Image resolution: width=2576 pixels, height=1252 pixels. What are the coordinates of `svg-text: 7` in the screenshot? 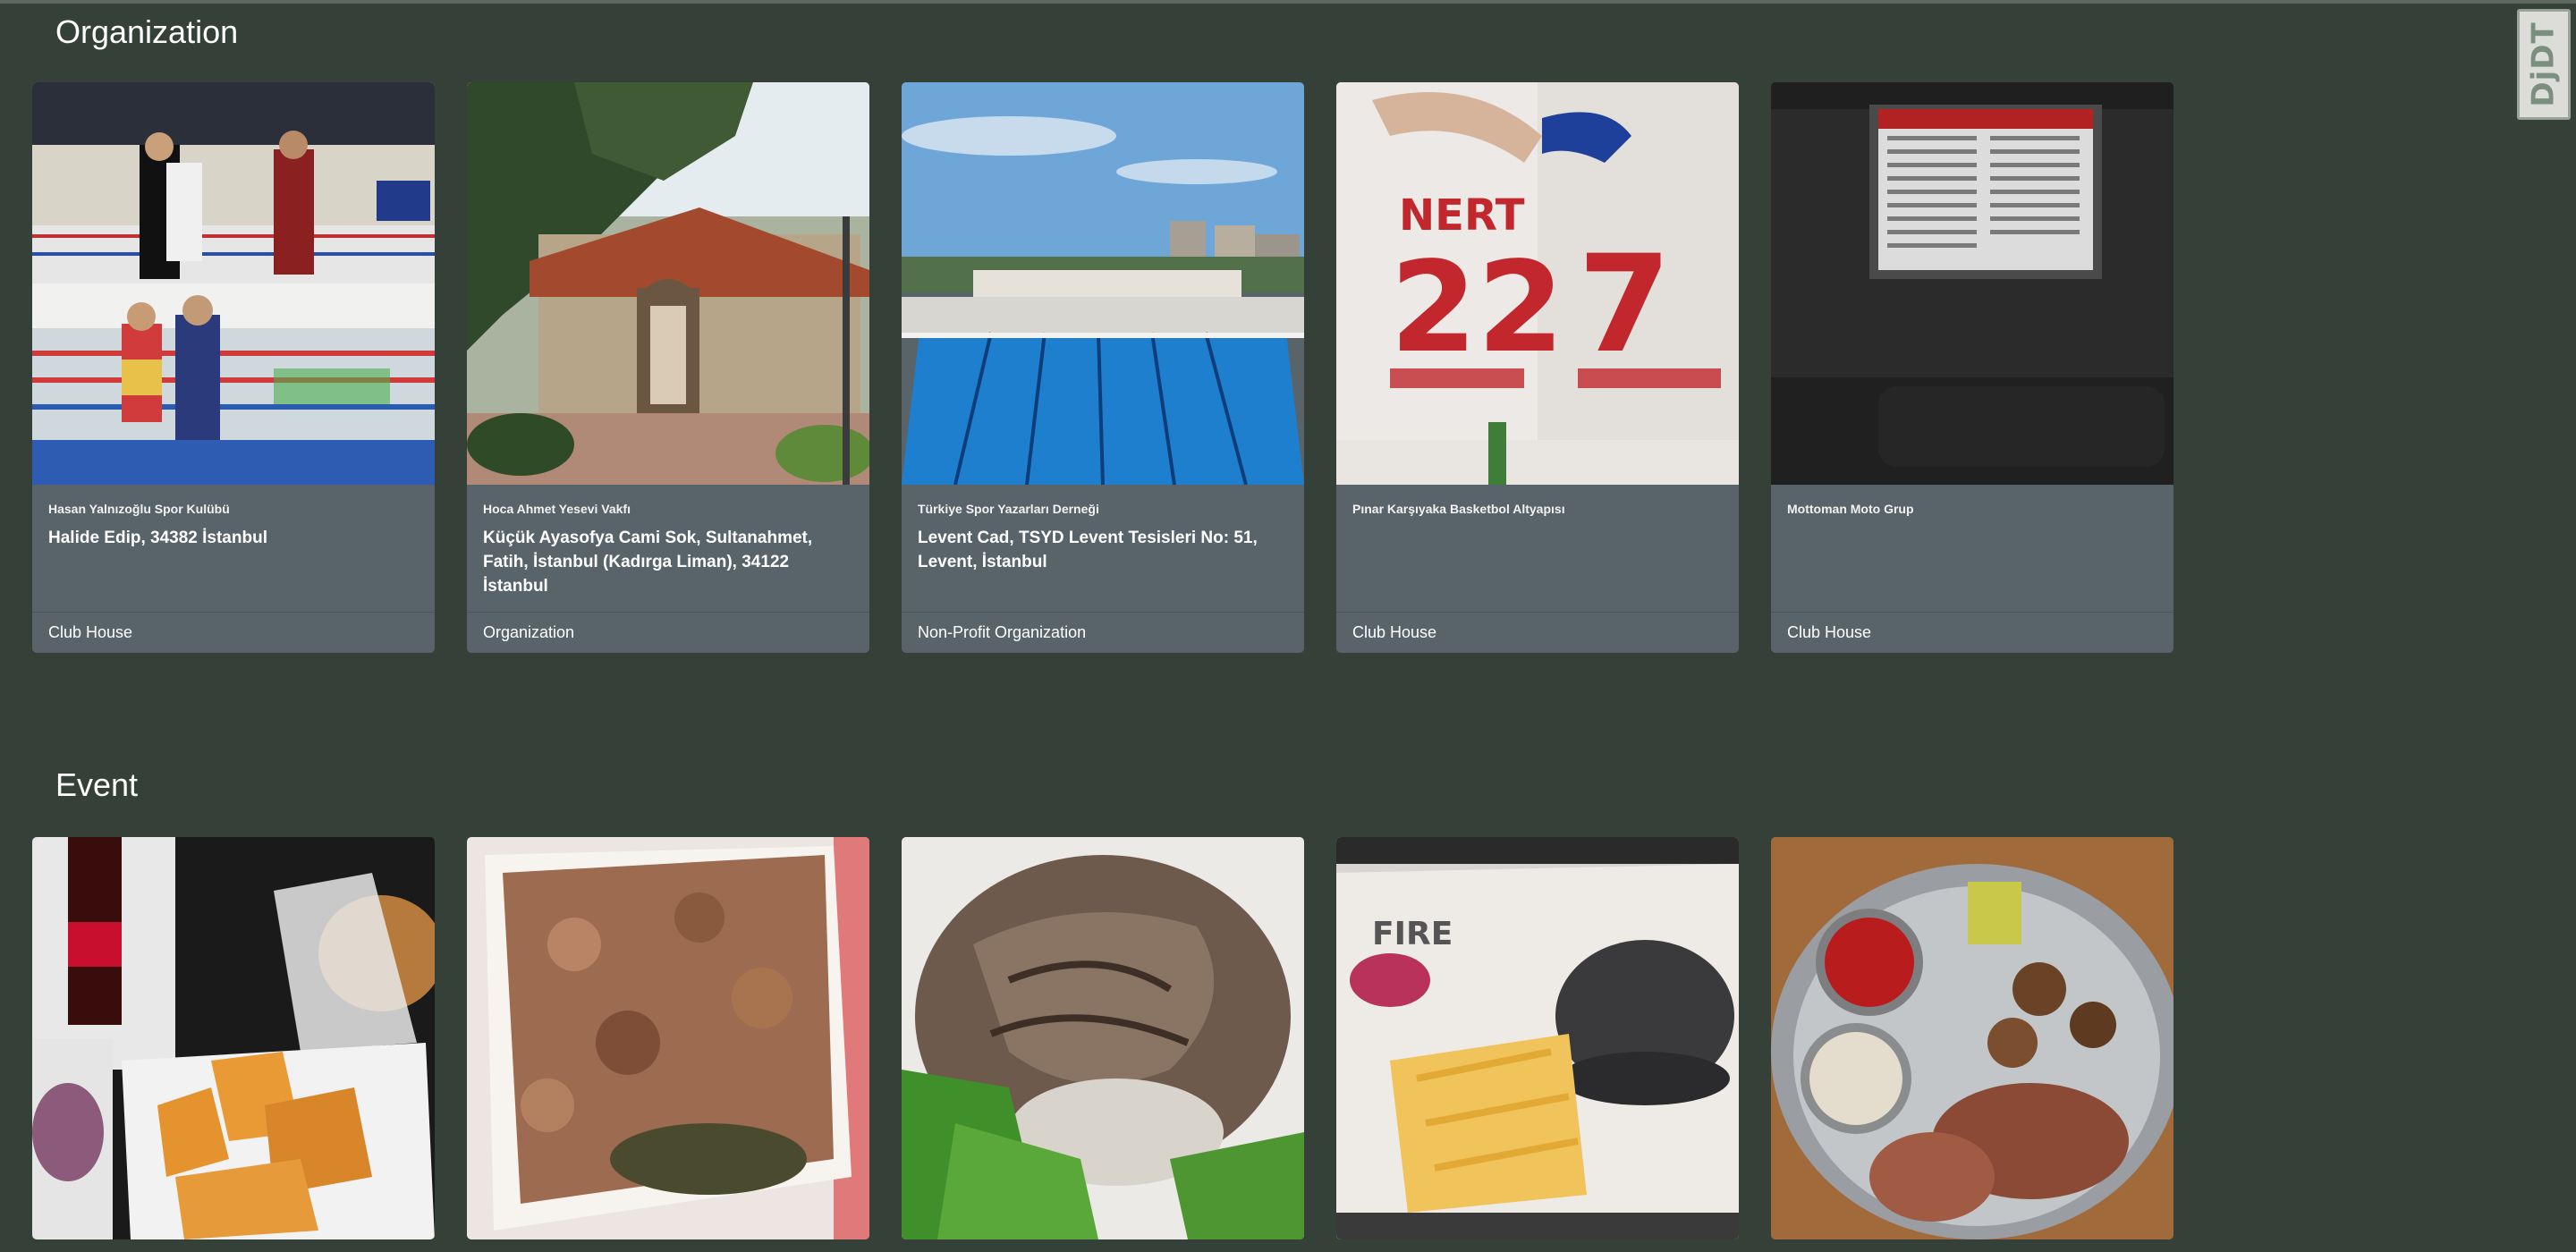 It's located at (1624, 305).